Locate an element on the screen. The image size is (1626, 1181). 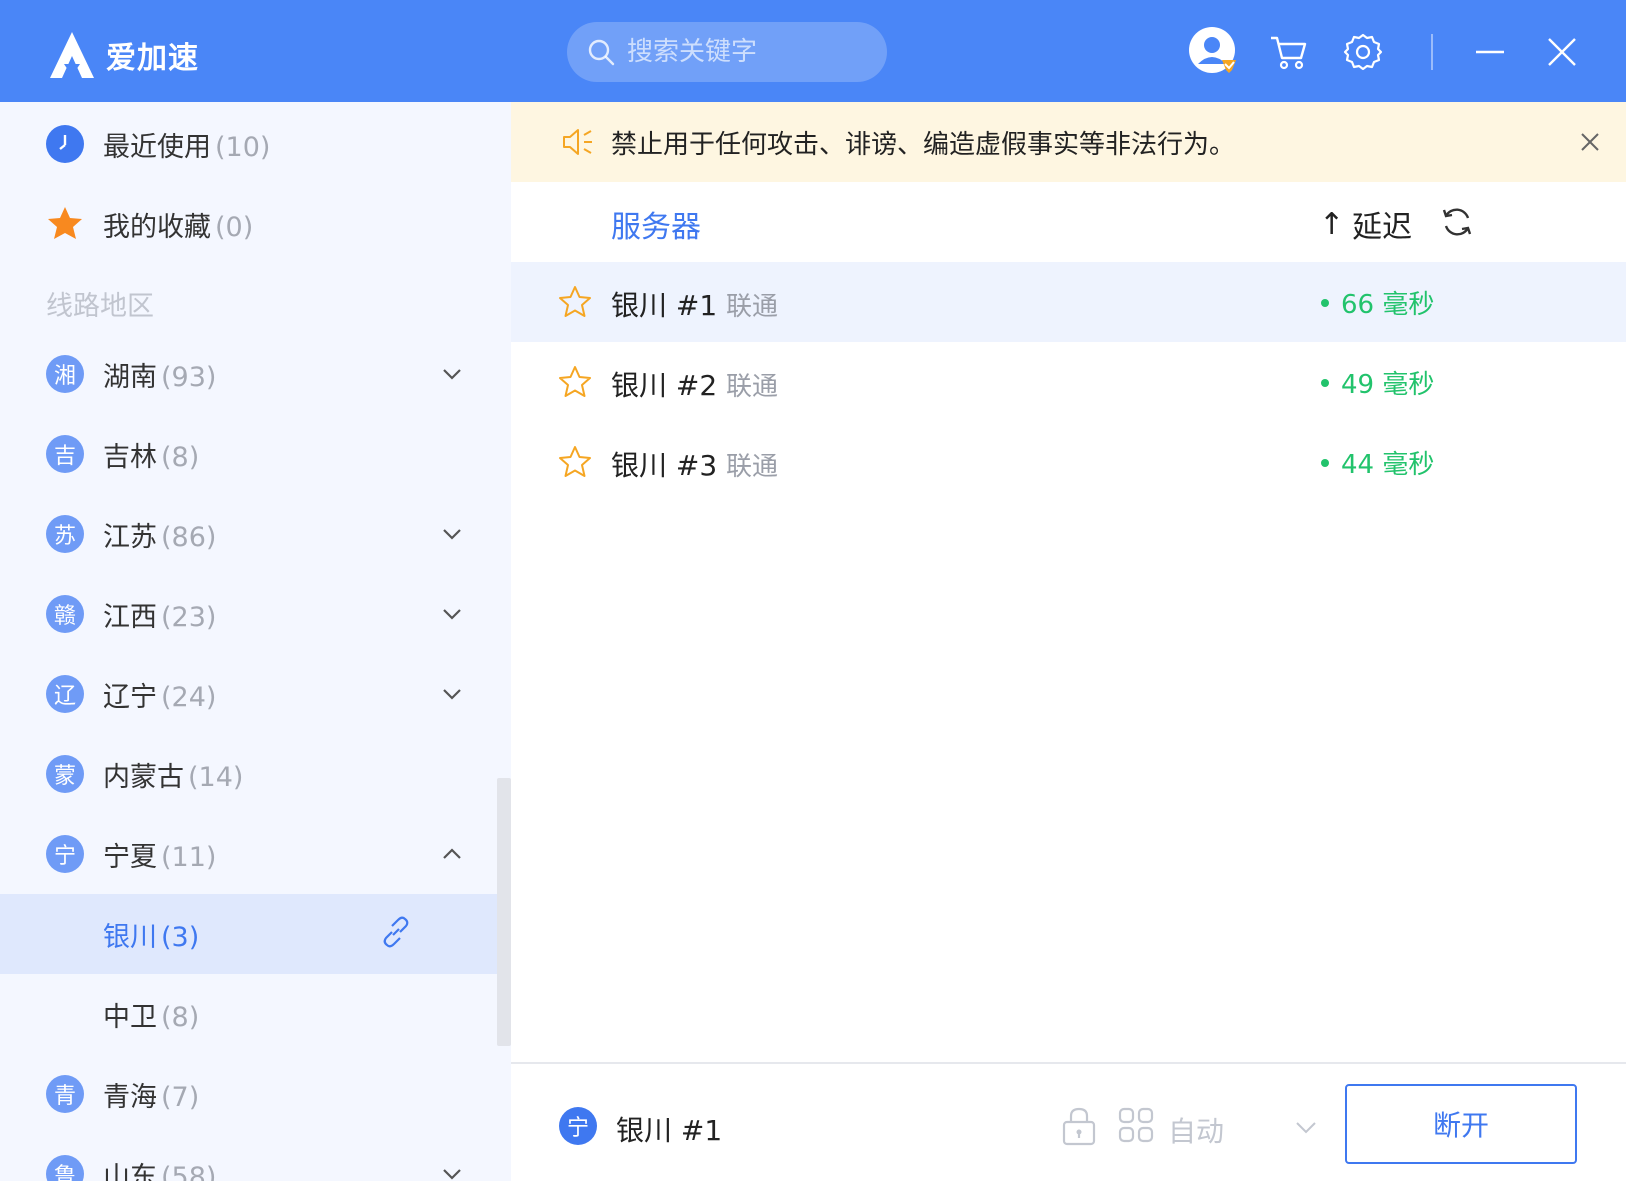
search-box is located at coordinates (727, 52).